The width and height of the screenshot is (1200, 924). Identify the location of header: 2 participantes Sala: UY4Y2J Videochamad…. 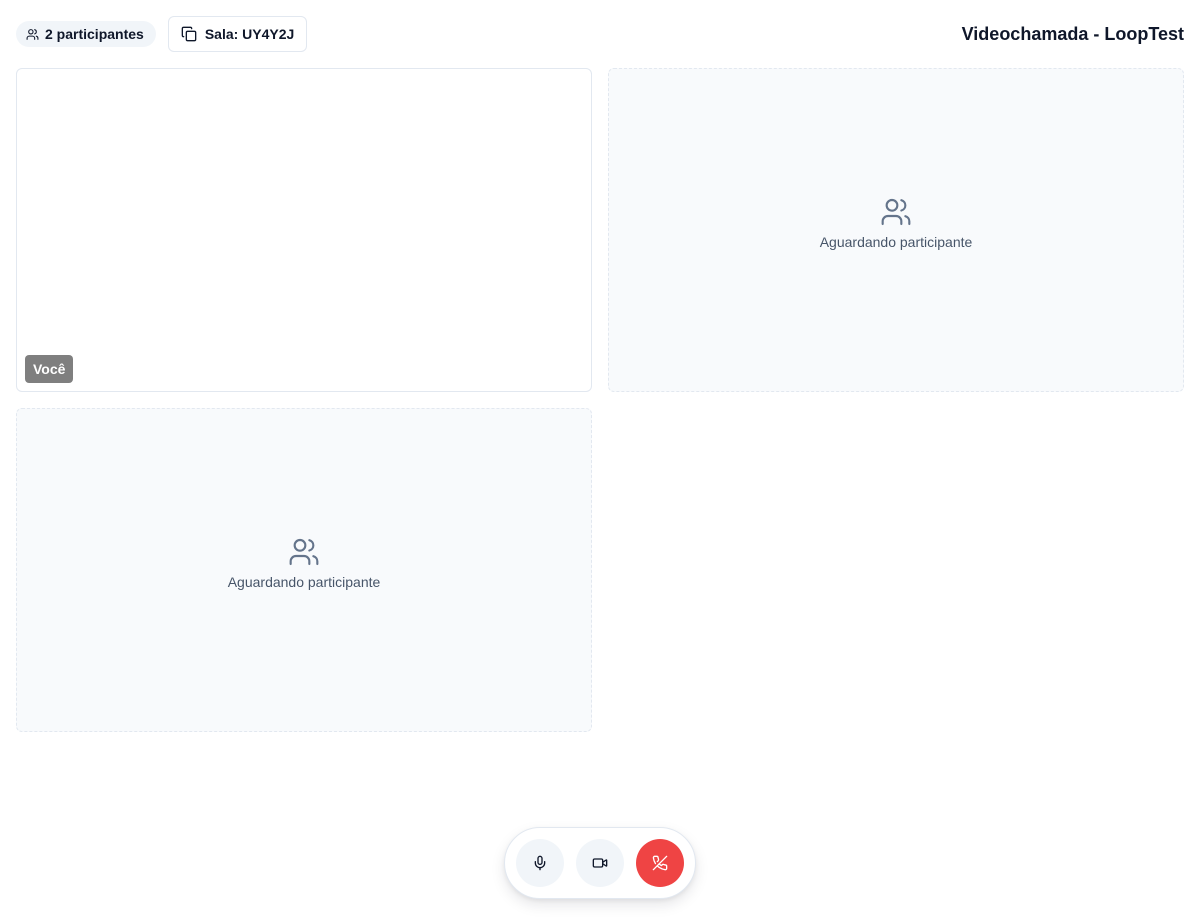
(600, 34).